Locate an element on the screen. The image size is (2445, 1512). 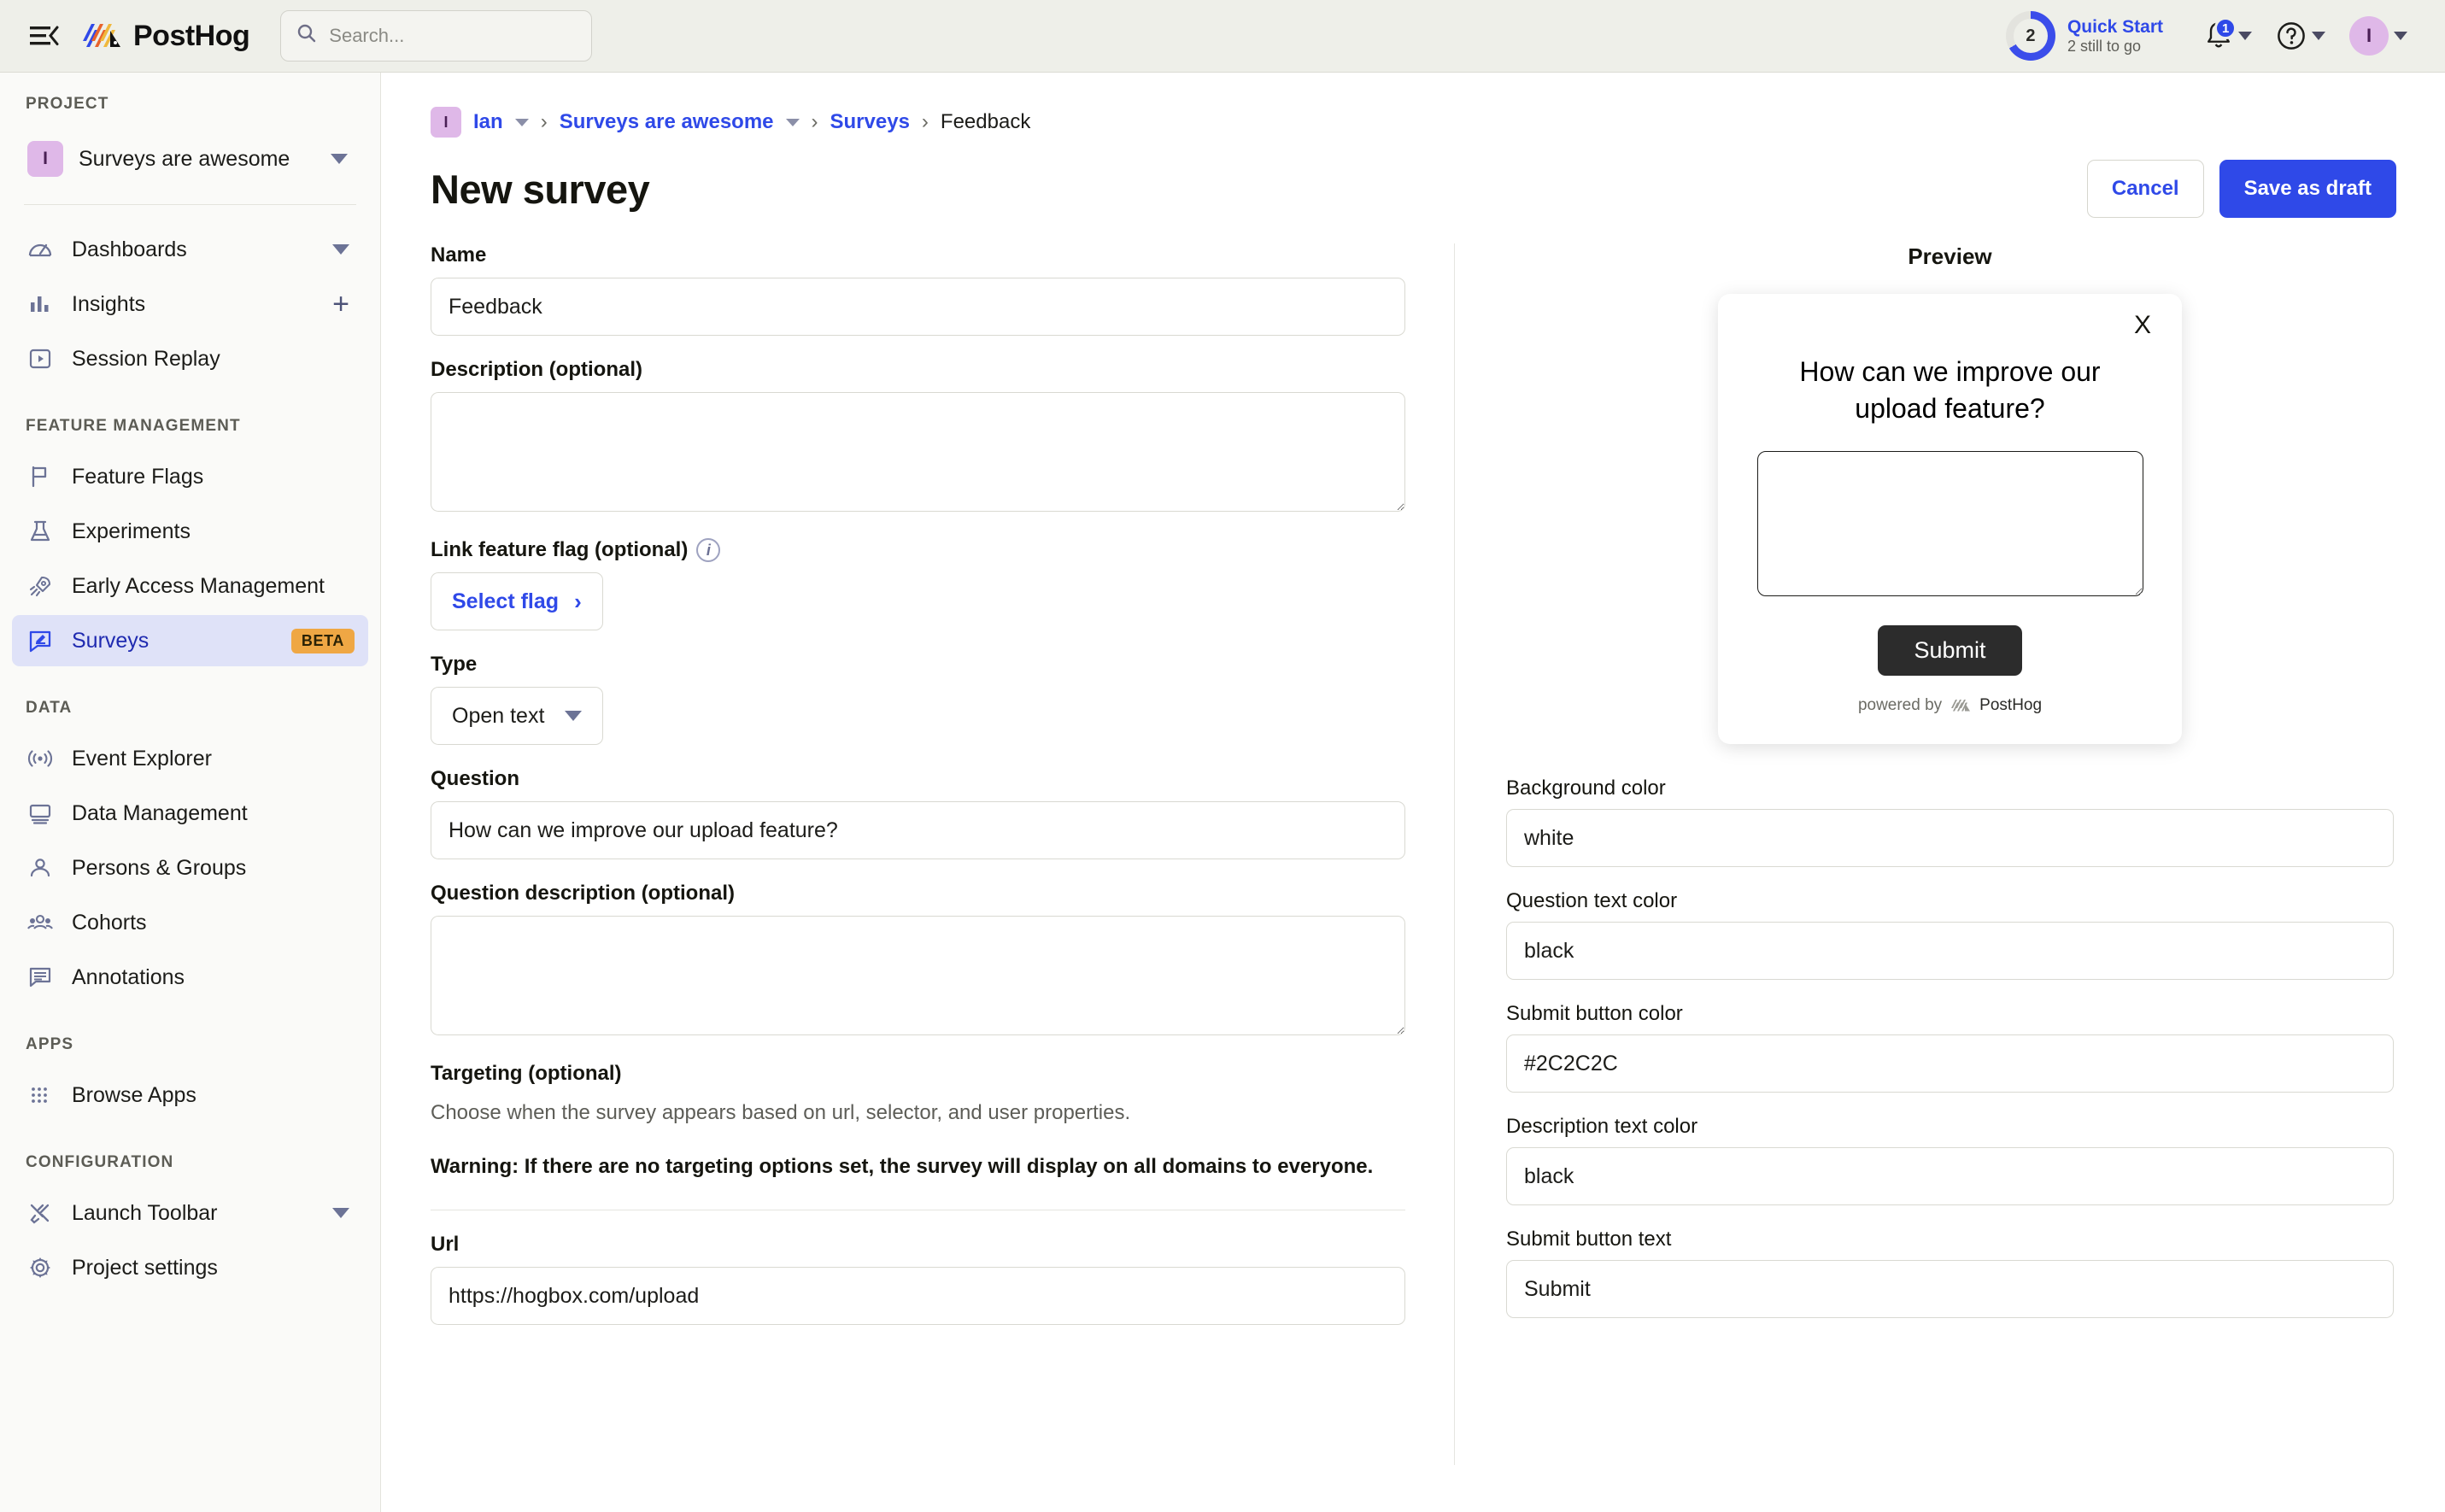
quick-start-button: 2 Quick Start 2 still to go is located at coordinates (2084, 36).